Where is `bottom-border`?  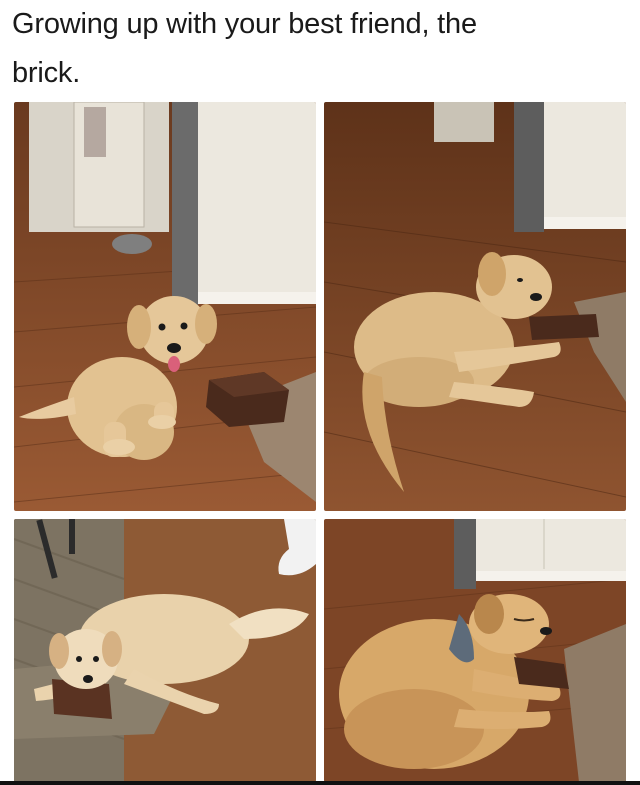 bottom-border is located at coordinates (320, 783).